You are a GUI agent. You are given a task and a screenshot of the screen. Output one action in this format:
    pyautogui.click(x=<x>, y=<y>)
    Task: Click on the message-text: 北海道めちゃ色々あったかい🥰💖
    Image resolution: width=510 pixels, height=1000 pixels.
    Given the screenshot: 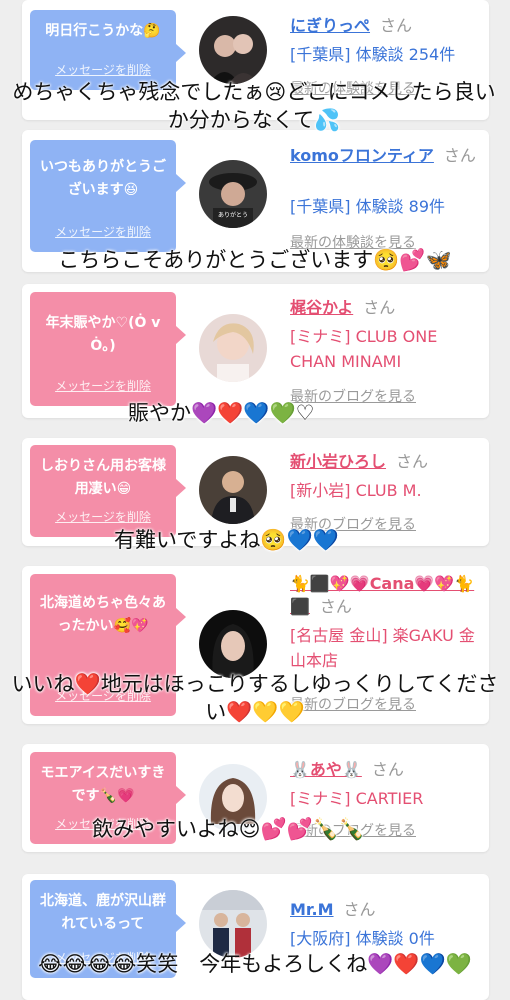 What is the action you would take?
    pyautogui.click(x=103, y=614)
    